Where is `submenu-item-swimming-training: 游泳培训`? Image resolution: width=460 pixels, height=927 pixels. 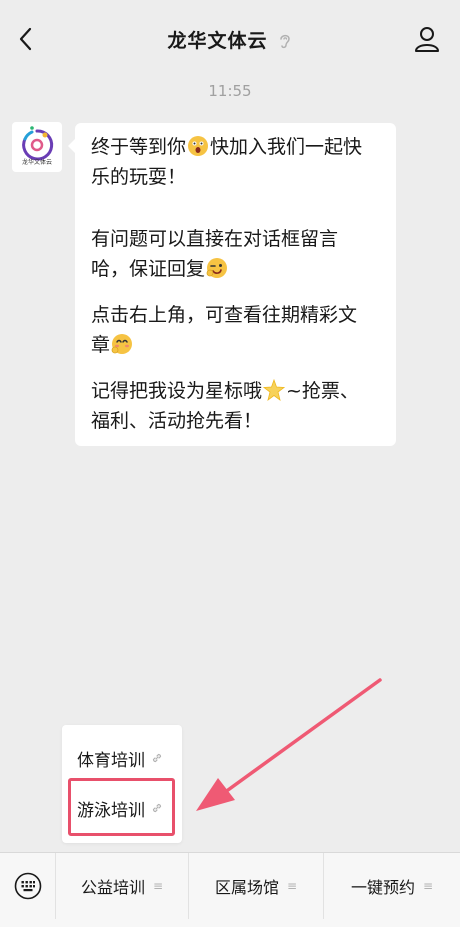
submenu-item-swimming-training: 游泳培训 is located at coordinates (122, 808).